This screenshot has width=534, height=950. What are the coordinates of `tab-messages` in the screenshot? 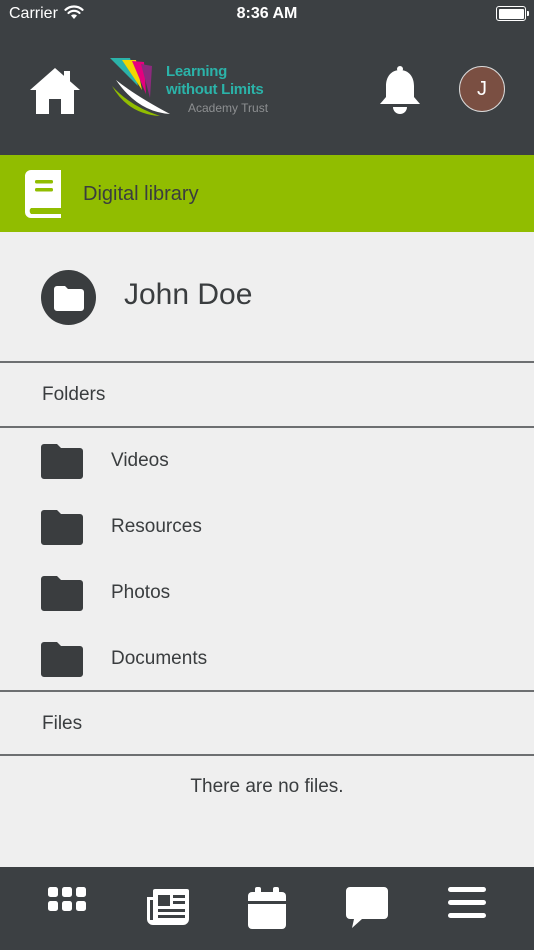 It's located at (367, 908).